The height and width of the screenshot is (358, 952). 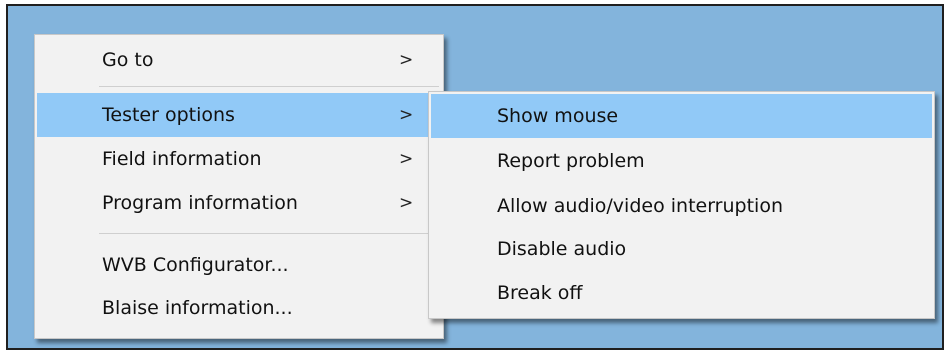 I want to click on menu-item-field-information: Field information >, so click(x=239, y=159).